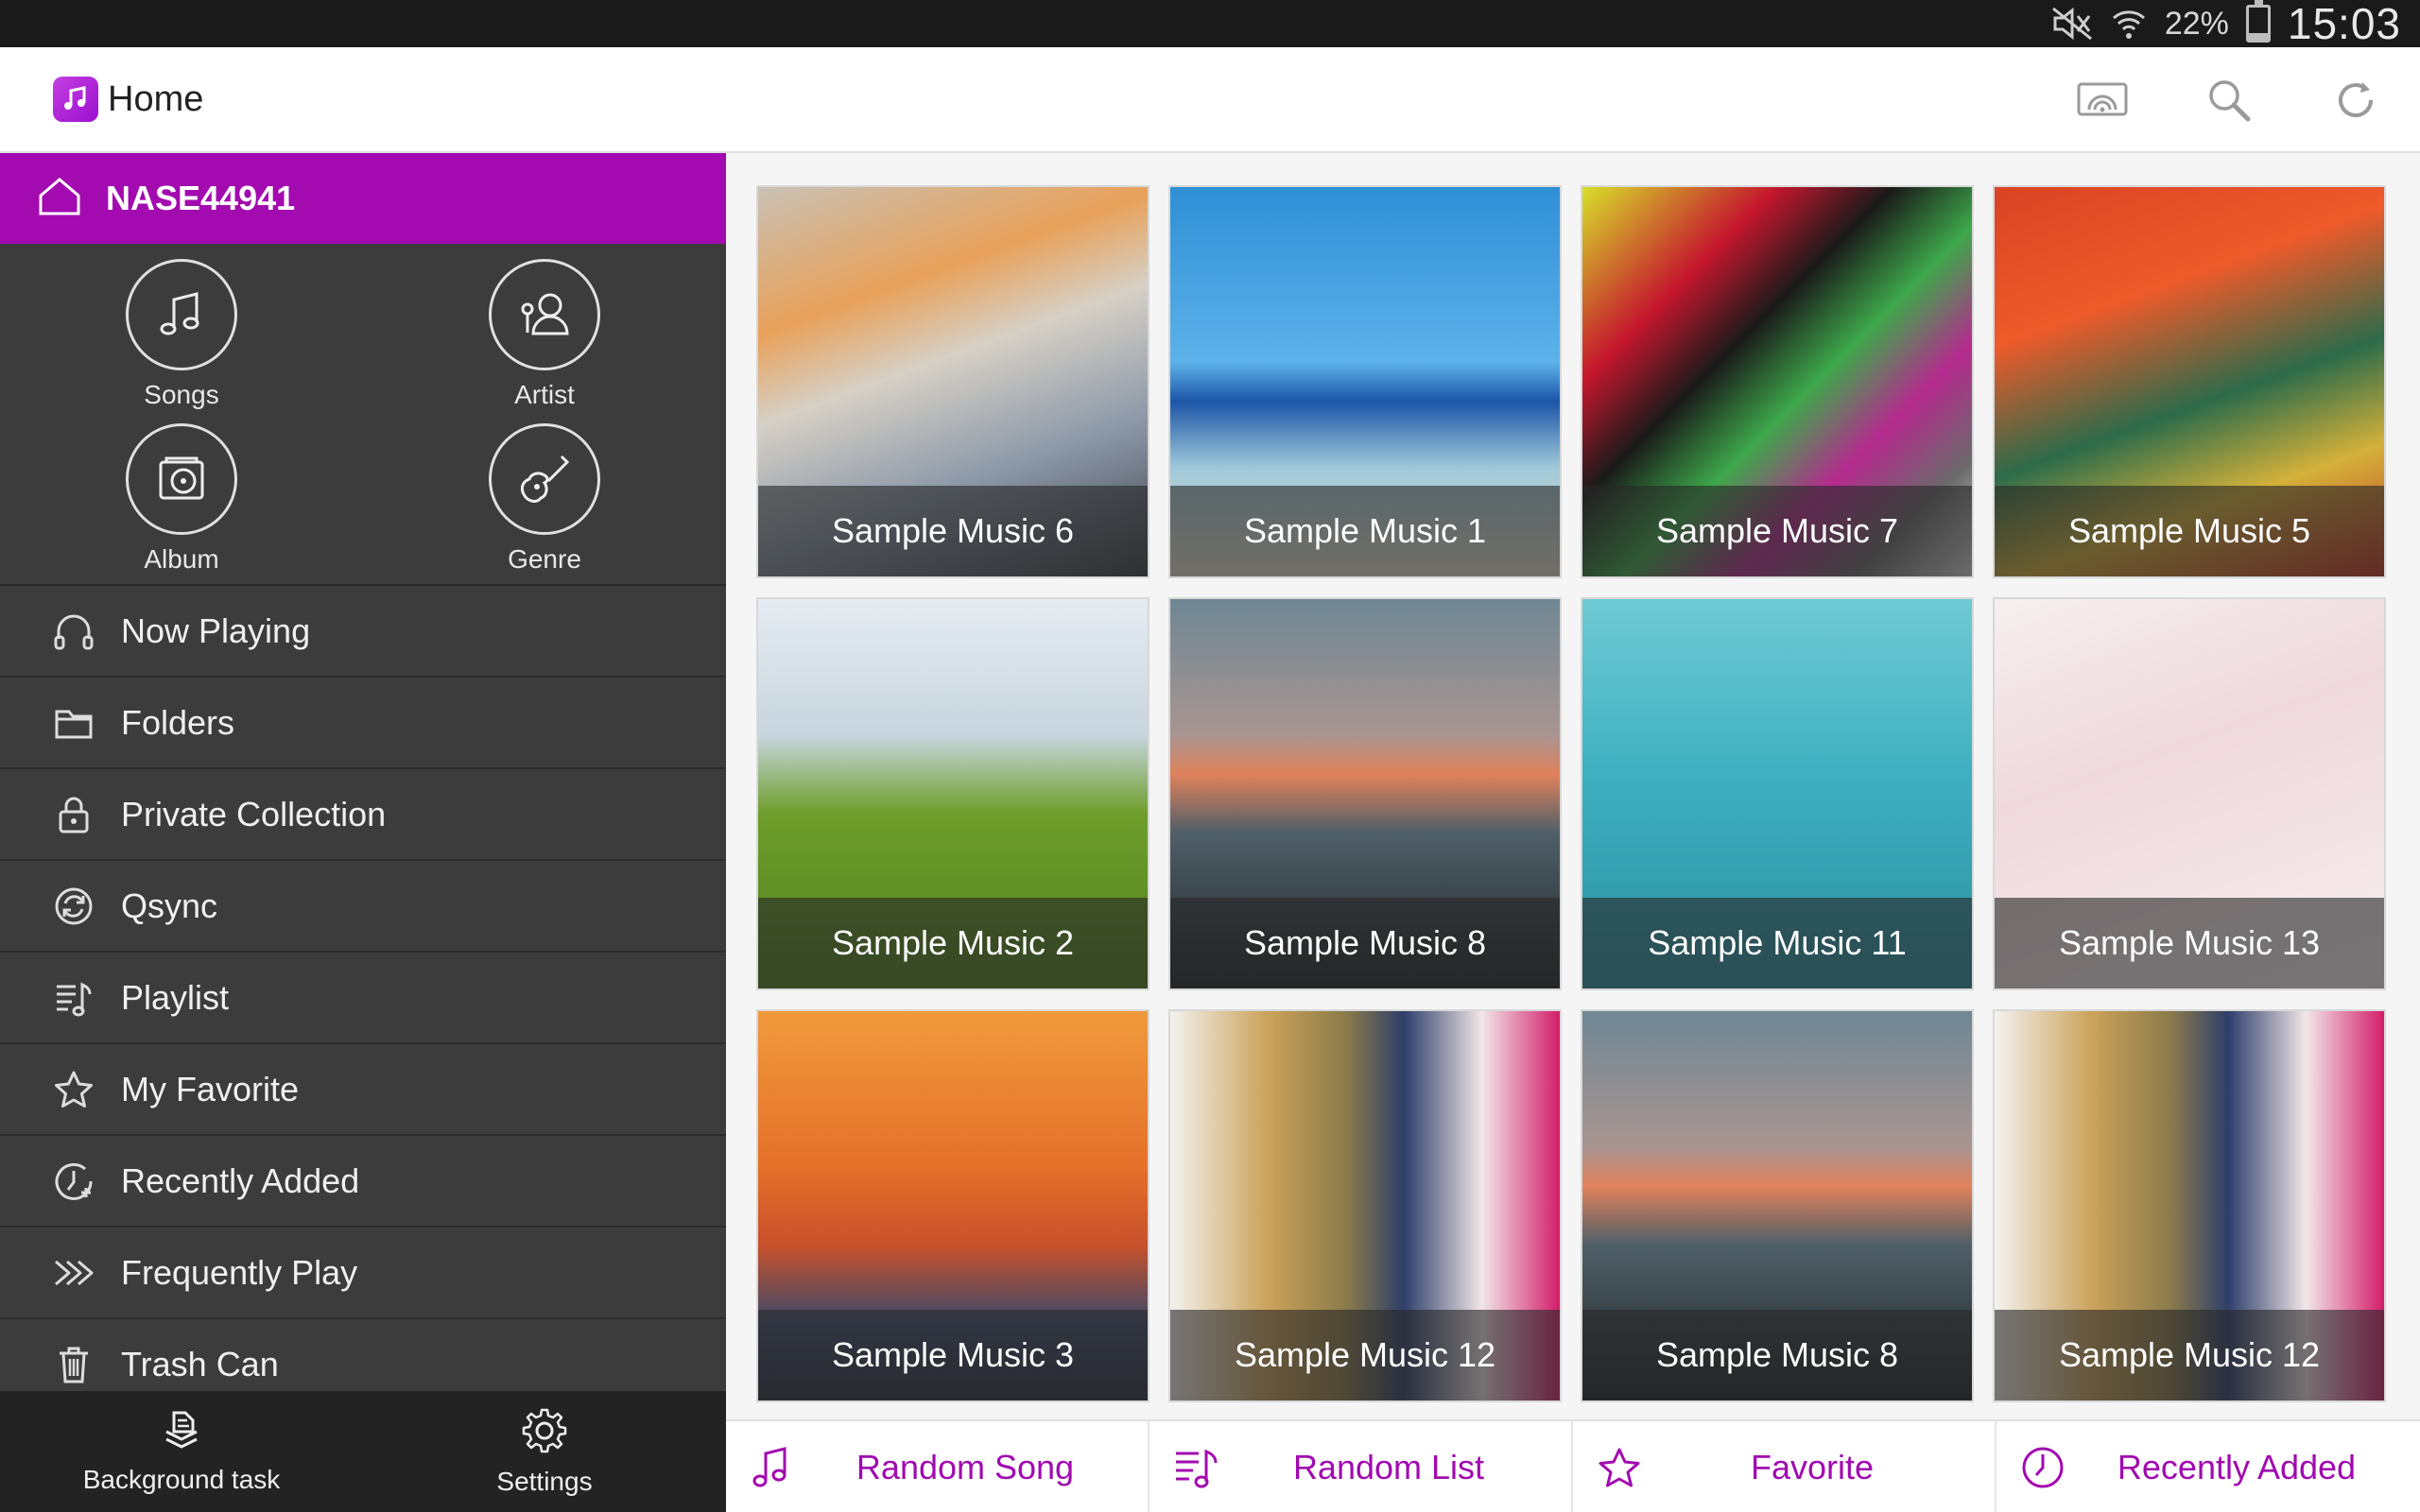 Image resolution: width=2420 pixels, height=1512 pixels. Describe the element at coordinates (2129, 24) in the screenshot. I see `wifi-icon` at that location.